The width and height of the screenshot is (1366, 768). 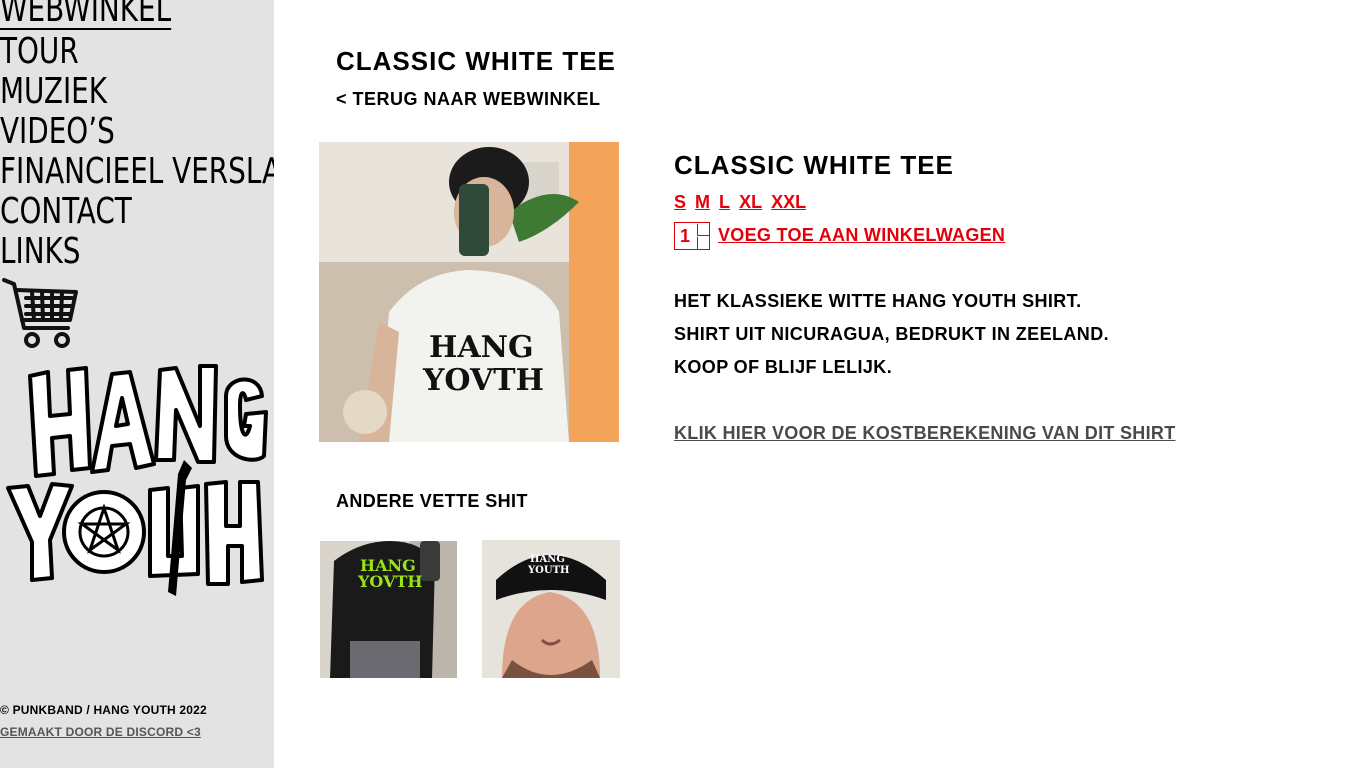 What do you see at coordinates (137, 480) in the screenshot?
I see `hang-youth-logo` at bounding box center [137, 480].